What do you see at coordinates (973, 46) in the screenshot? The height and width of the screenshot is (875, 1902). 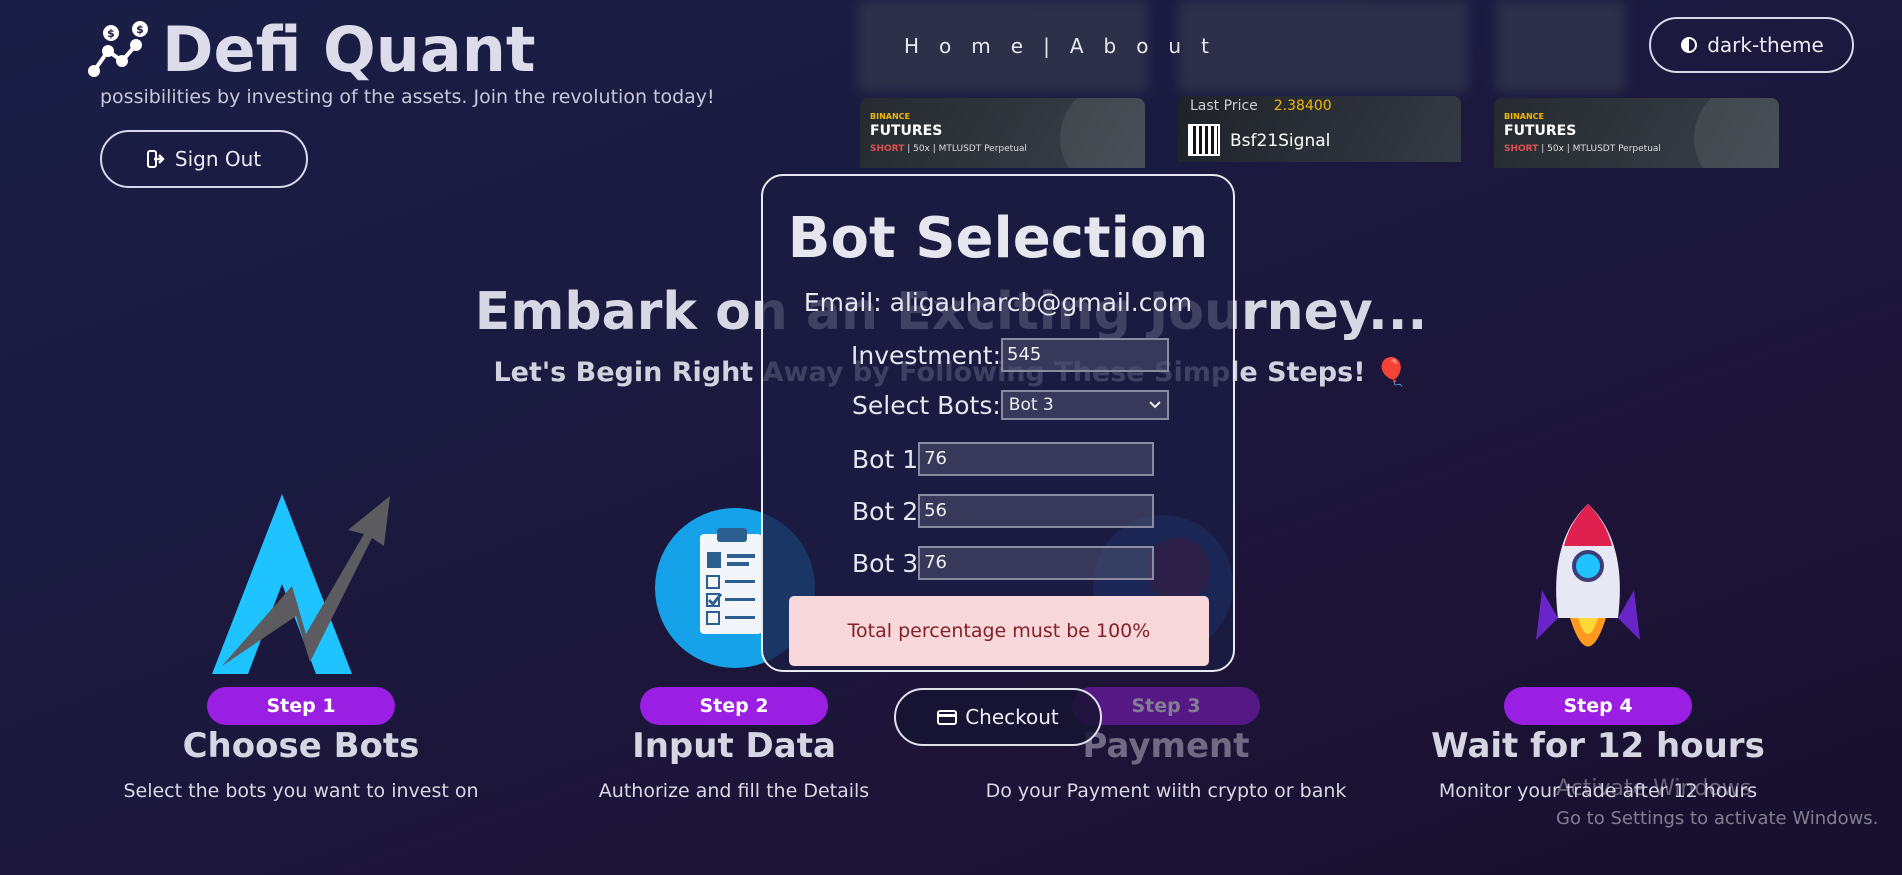 I see `nav-home: Home` at bounding box center [973, 46].